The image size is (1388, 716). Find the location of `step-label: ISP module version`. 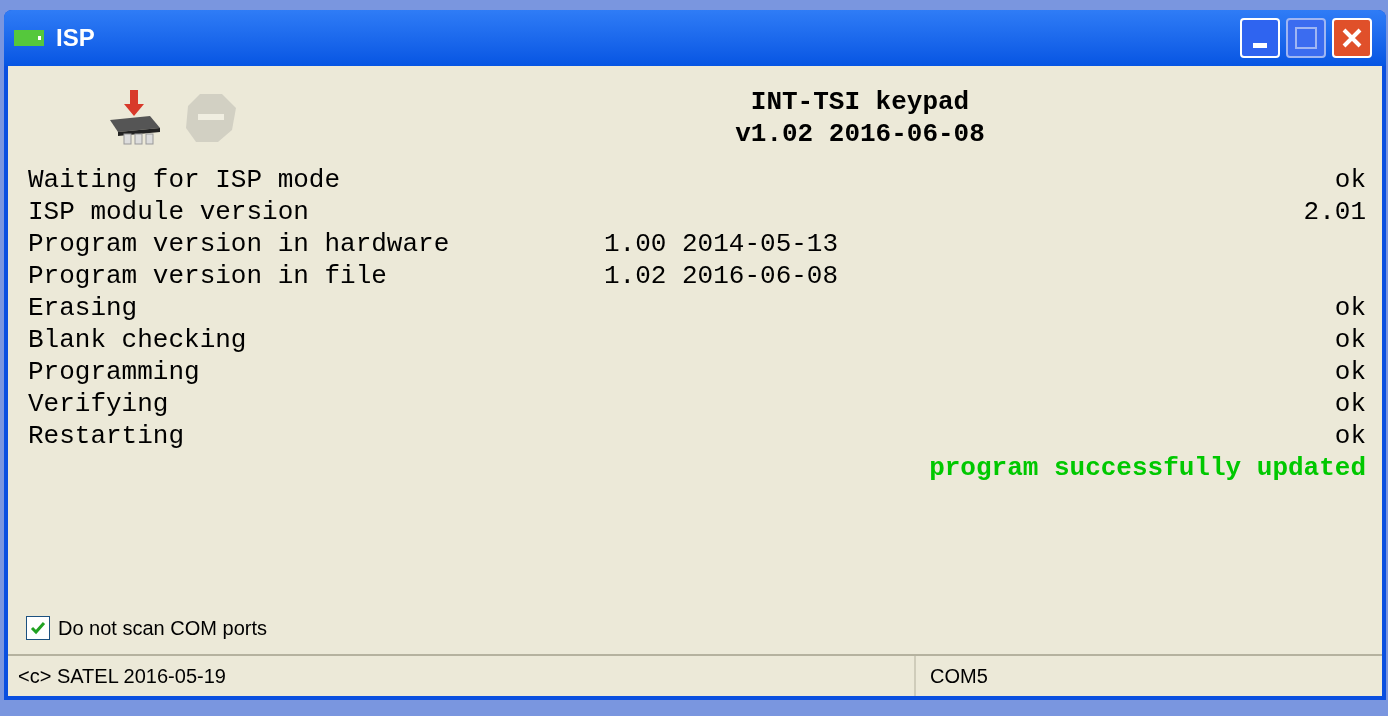

step-label: ISP module version is located at coordinates (169, 212).